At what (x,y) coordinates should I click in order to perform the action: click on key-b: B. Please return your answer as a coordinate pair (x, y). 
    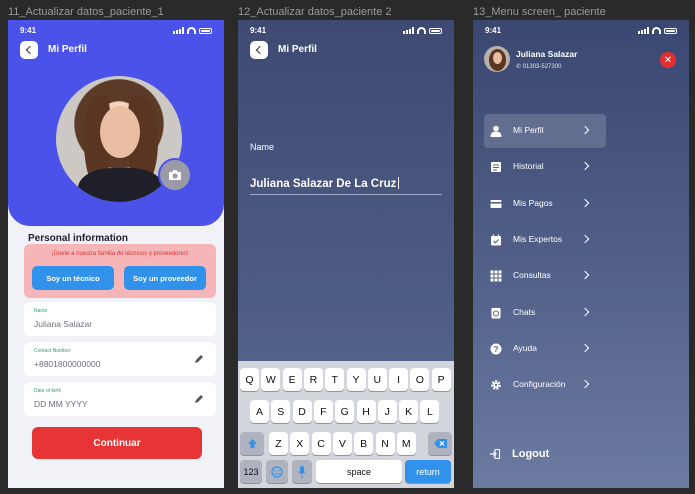
    Looking at the image, I should click on (364, 443).